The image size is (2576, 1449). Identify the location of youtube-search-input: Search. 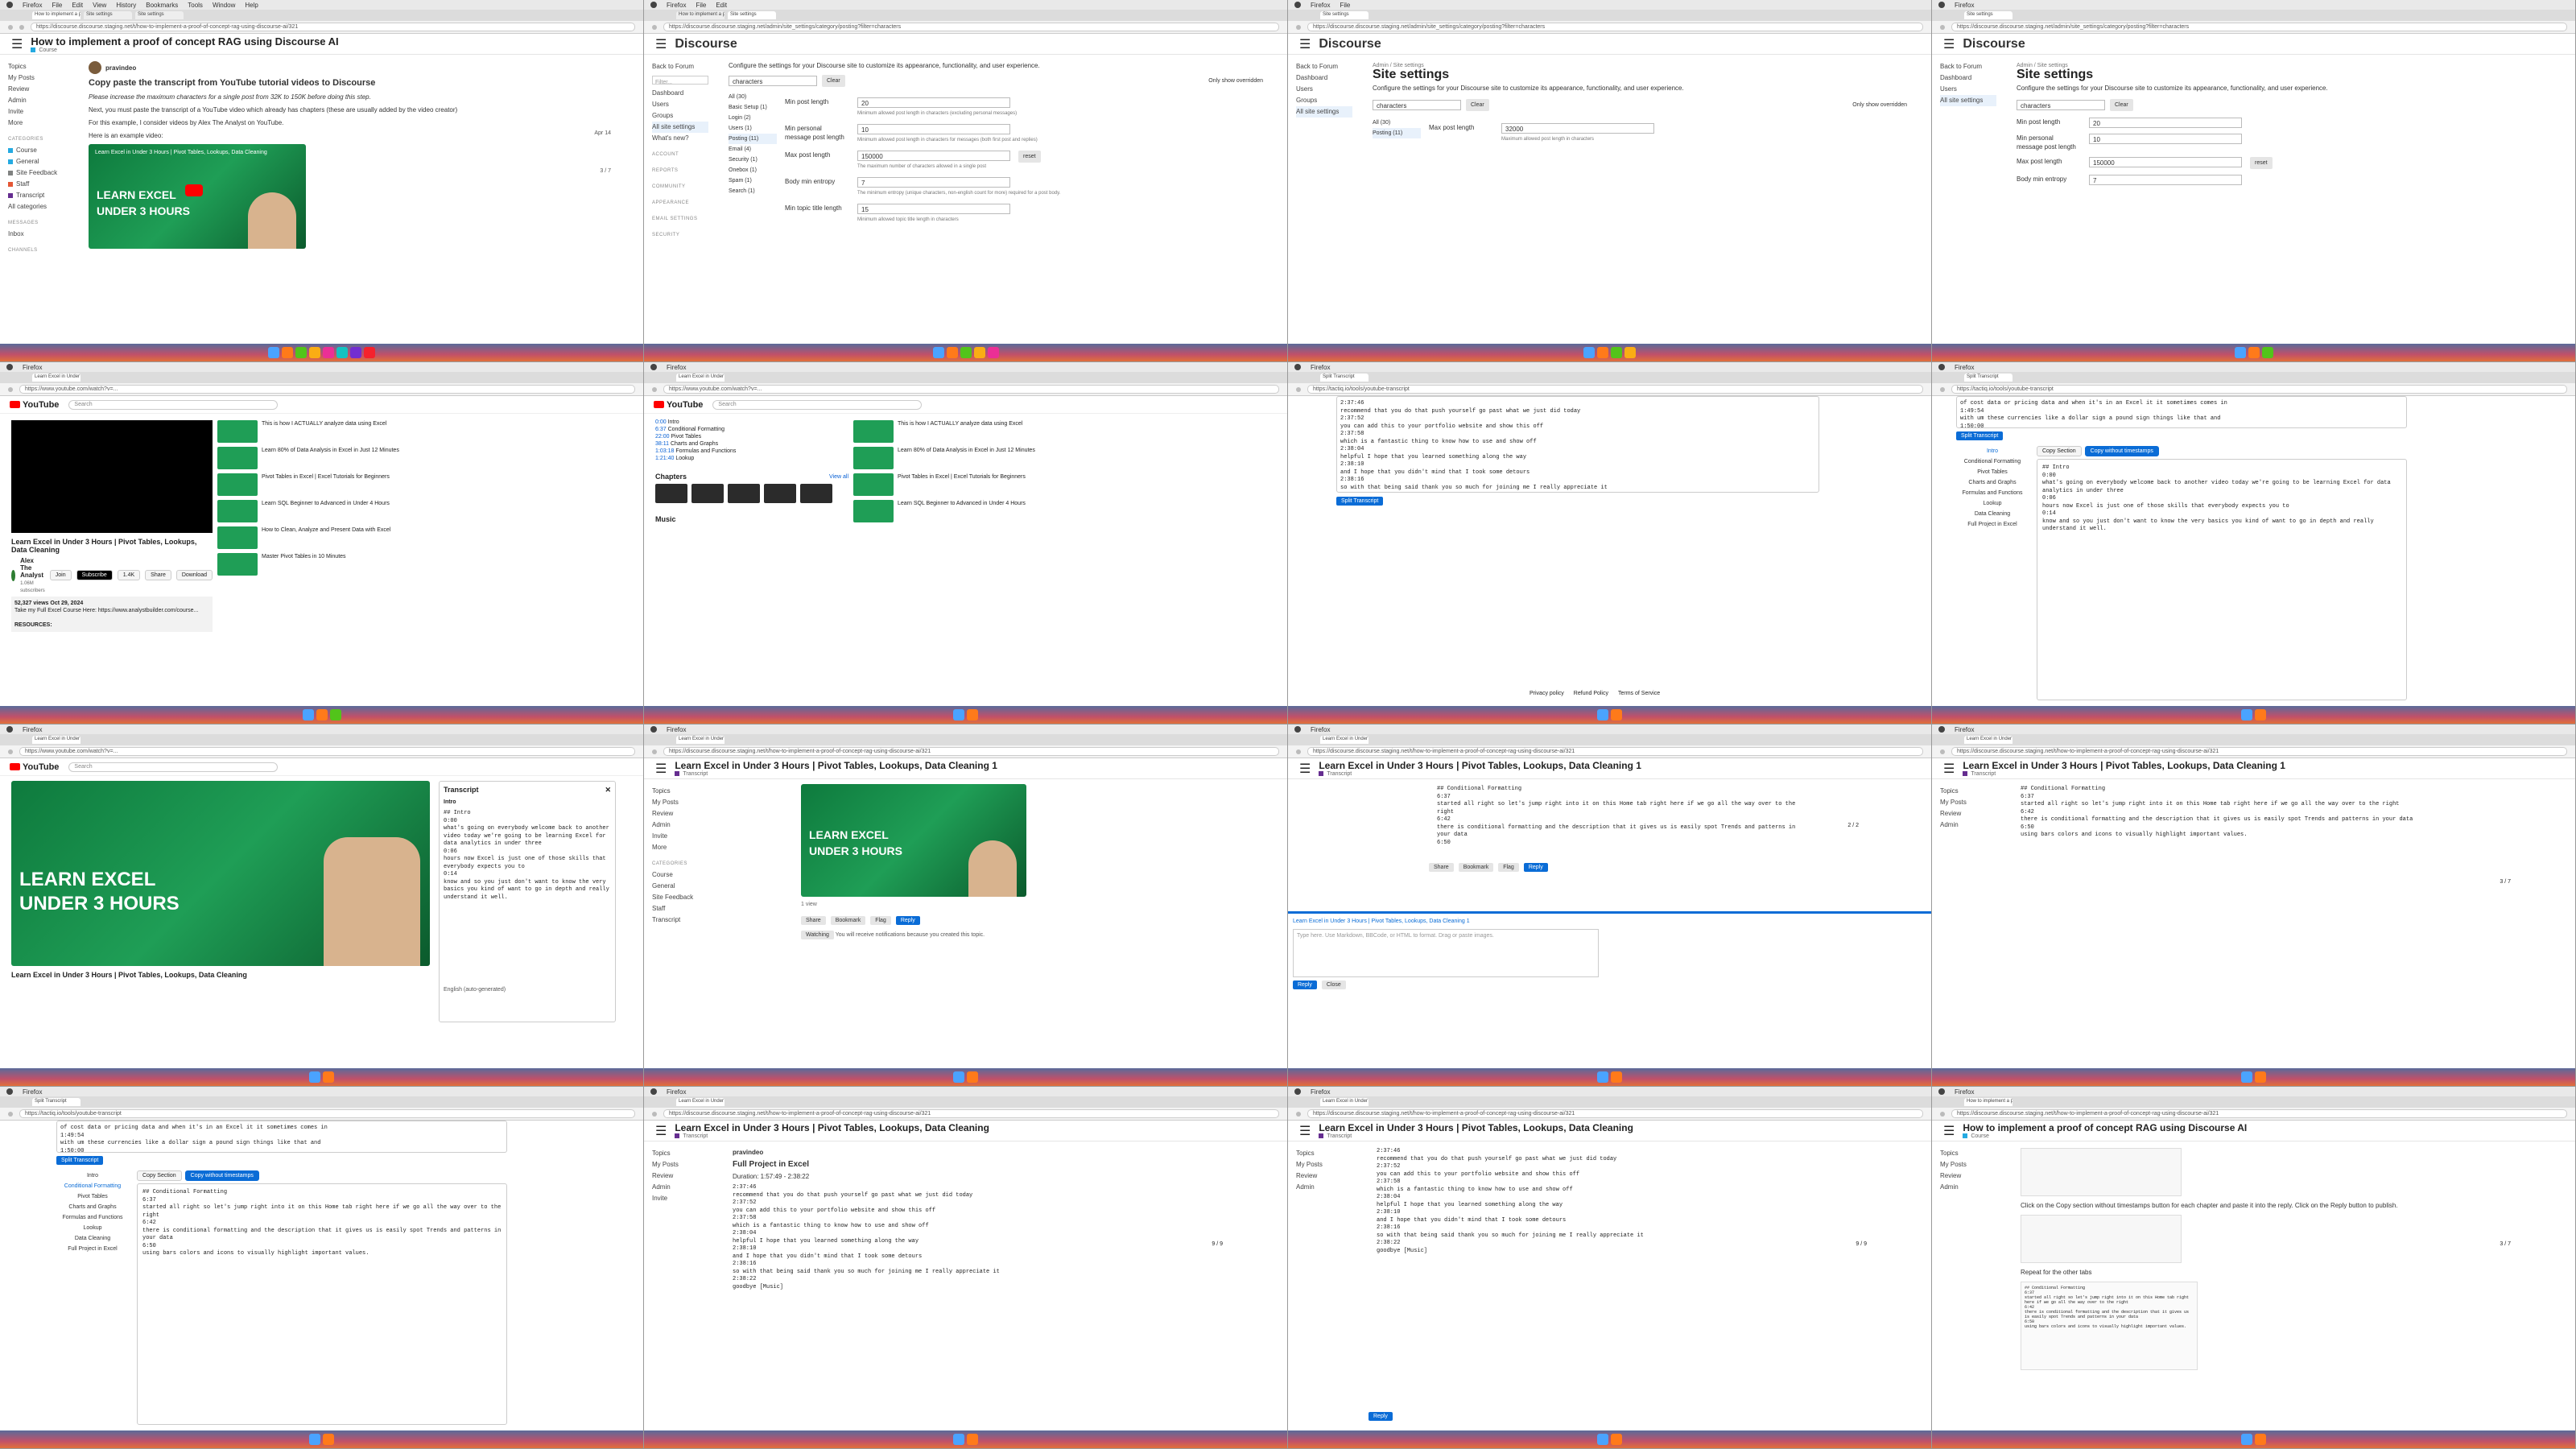
(173, 767).